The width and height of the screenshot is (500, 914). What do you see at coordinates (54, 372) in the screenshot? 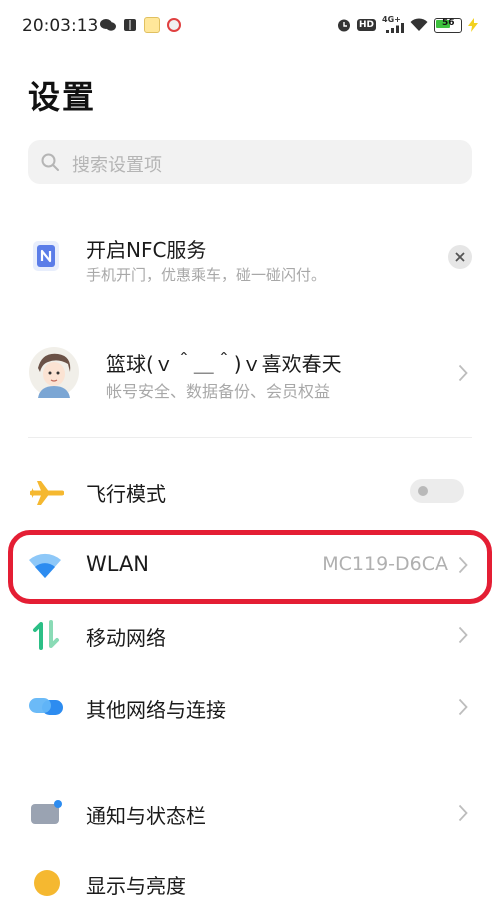
I see `avatar` at bounding box center [54, 372].